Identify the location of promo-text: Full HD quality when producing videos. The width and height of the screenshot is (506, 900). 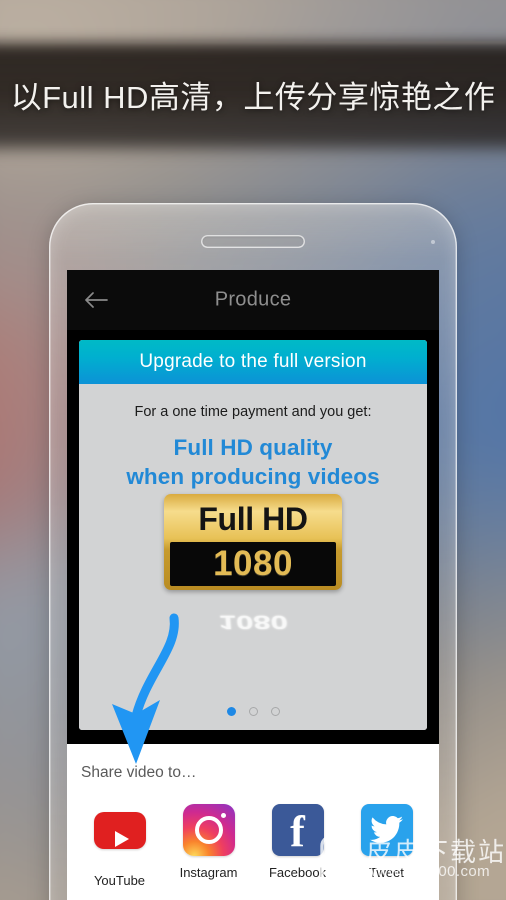
(253, 463).